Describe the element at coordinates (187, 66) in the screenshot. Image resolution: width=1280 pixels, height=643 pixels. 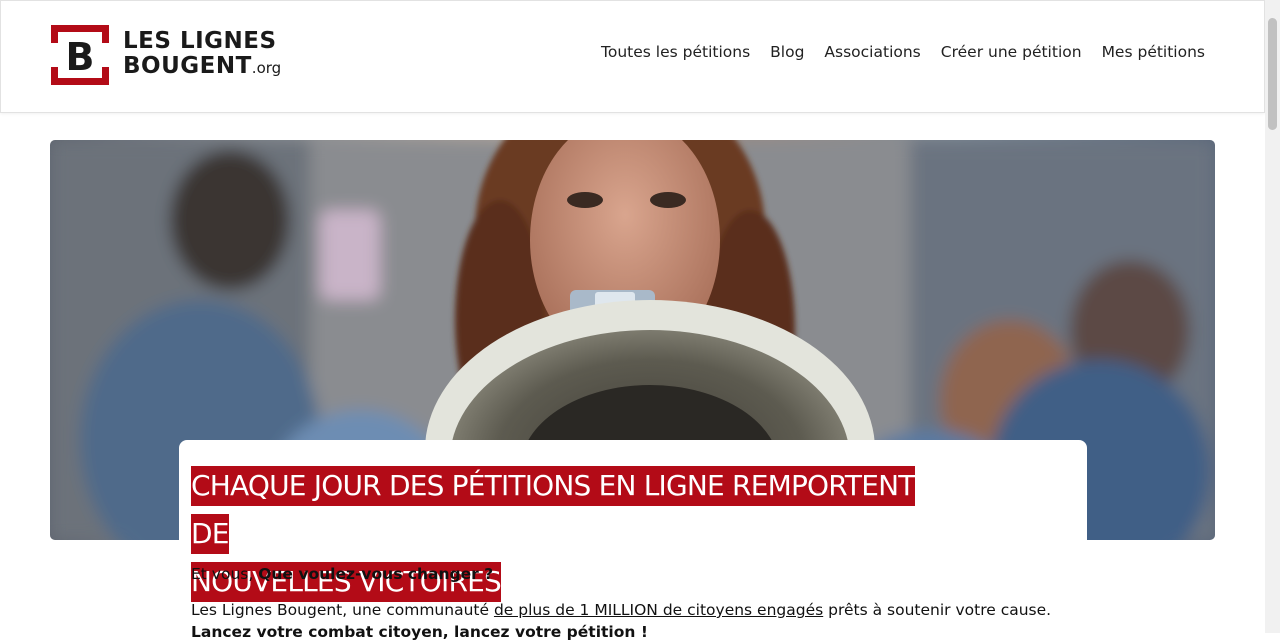
I see `logo-line-2: BOUGENT` at that location.